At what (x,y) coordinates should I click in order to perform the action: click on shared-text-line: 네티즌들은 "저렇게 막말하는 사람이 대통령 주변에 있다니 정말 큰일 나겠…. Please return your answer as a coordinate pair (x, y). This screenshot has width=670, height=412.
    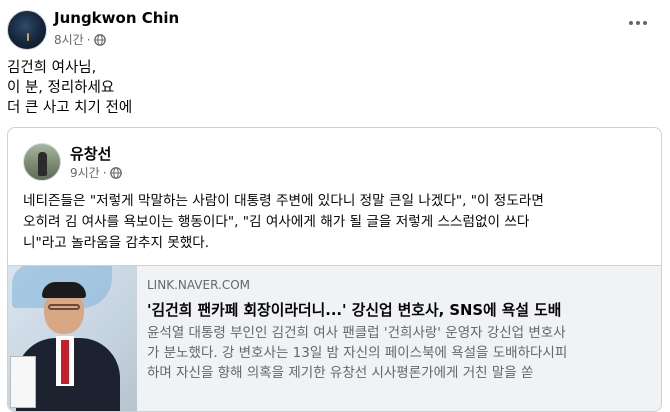
    Looking at the image, I should click on (283, 201).